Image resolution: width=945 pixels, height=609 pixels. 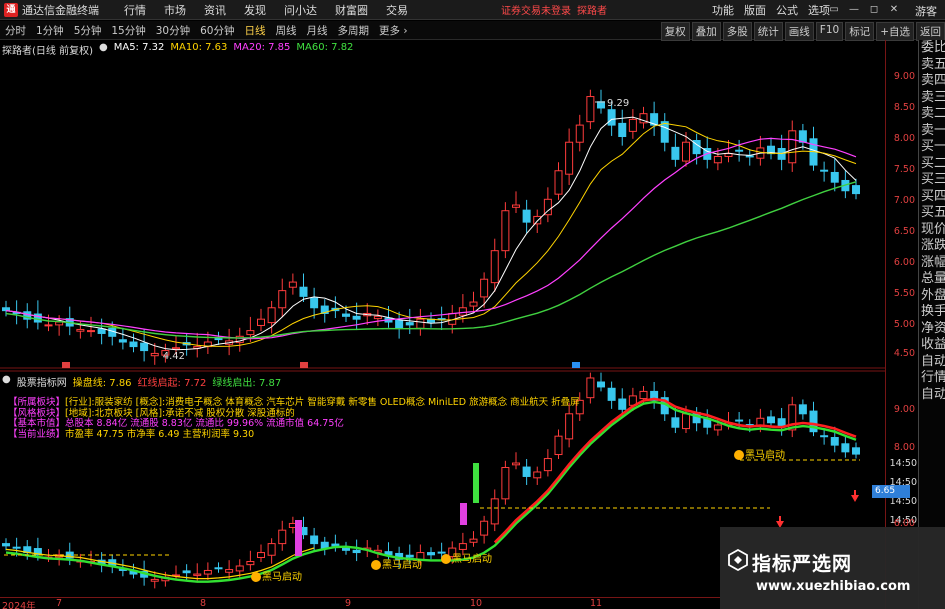 I want to click on signal-bar, so click(x=463, y=514).